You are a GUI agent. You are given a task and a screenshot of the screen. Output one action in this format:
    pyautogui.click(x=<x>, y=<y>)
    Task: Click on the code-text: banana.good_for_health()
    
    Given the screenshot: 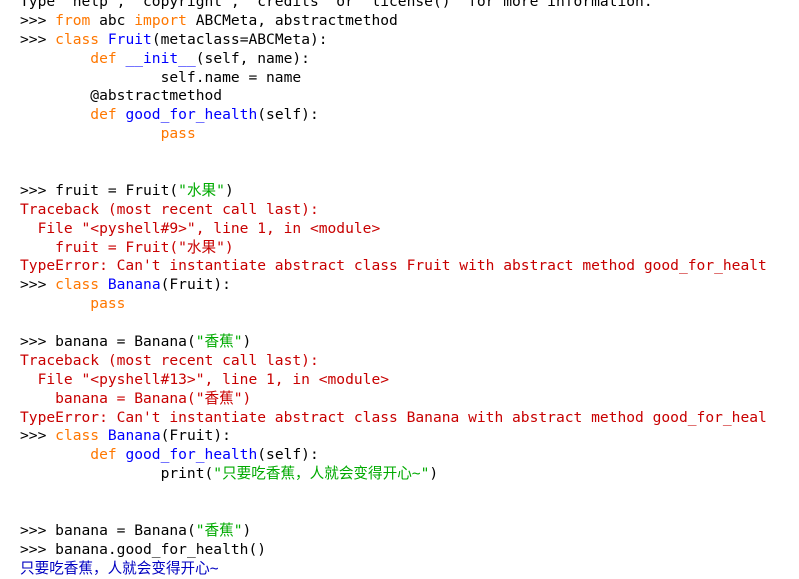 What is the action you would take?
    pyautogui.click(x=161, y=549)
    